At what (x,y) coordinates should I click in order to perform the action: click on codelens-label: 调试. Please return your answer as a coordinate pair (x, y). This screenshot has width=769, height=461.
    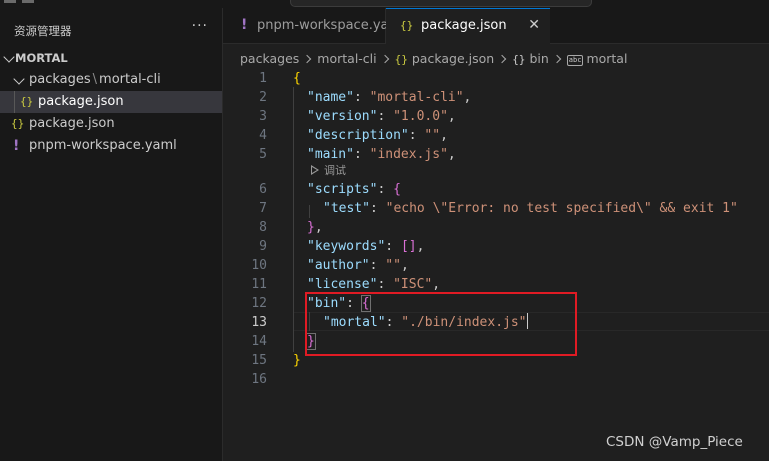
    Looking at the image, I should click on (335, 170).